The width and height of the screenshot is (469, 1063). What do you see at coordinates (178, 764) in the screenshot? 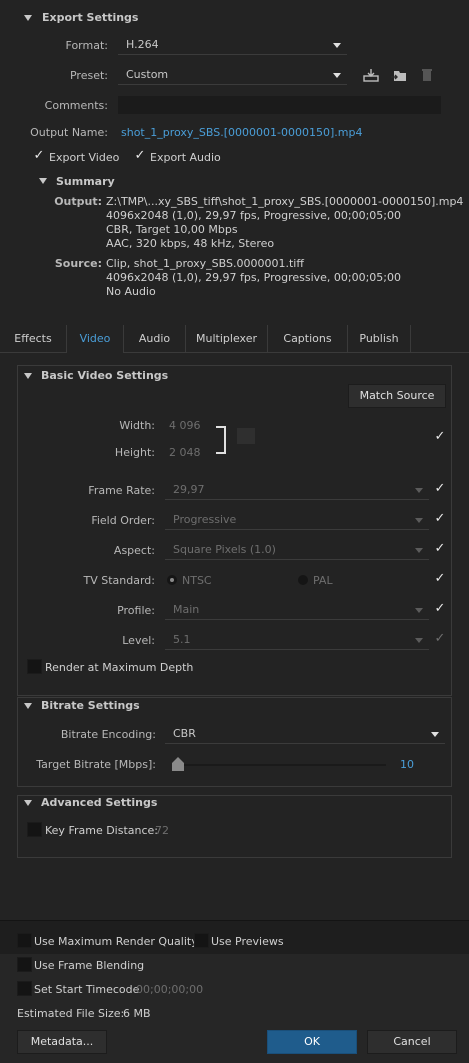
I see `target-bitrate-slider-thumb` at bounding box center [178, 764].